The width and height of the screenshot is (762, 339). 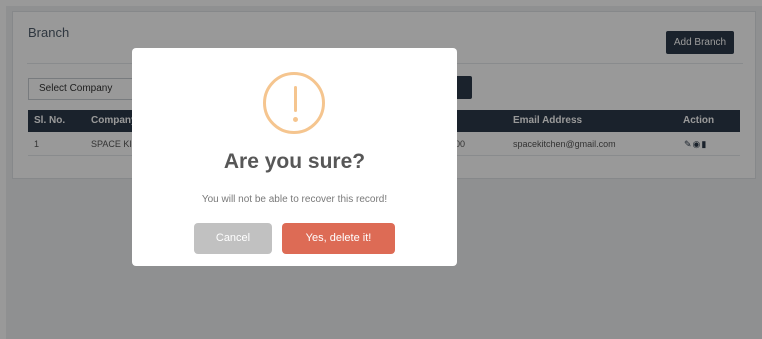 What do you see at coordinates (294, 161) in the screenshot?
I see `dialog-title: Are you sure?` at bounding box center [294, 161].